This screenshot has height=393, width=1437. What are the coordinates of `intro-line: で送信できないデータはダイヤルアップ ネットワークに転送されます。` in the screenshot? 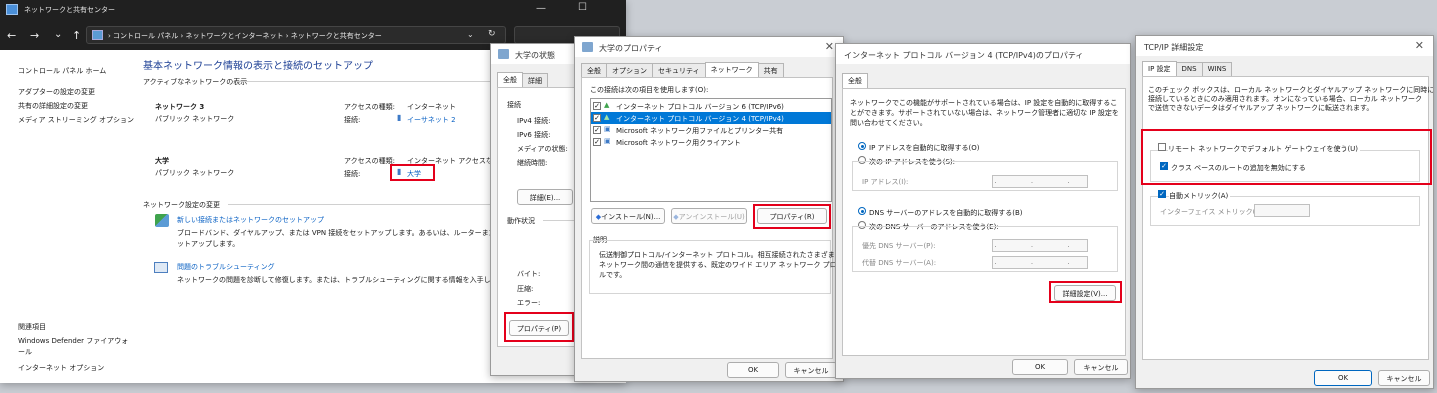 It's located at (1261, 108).